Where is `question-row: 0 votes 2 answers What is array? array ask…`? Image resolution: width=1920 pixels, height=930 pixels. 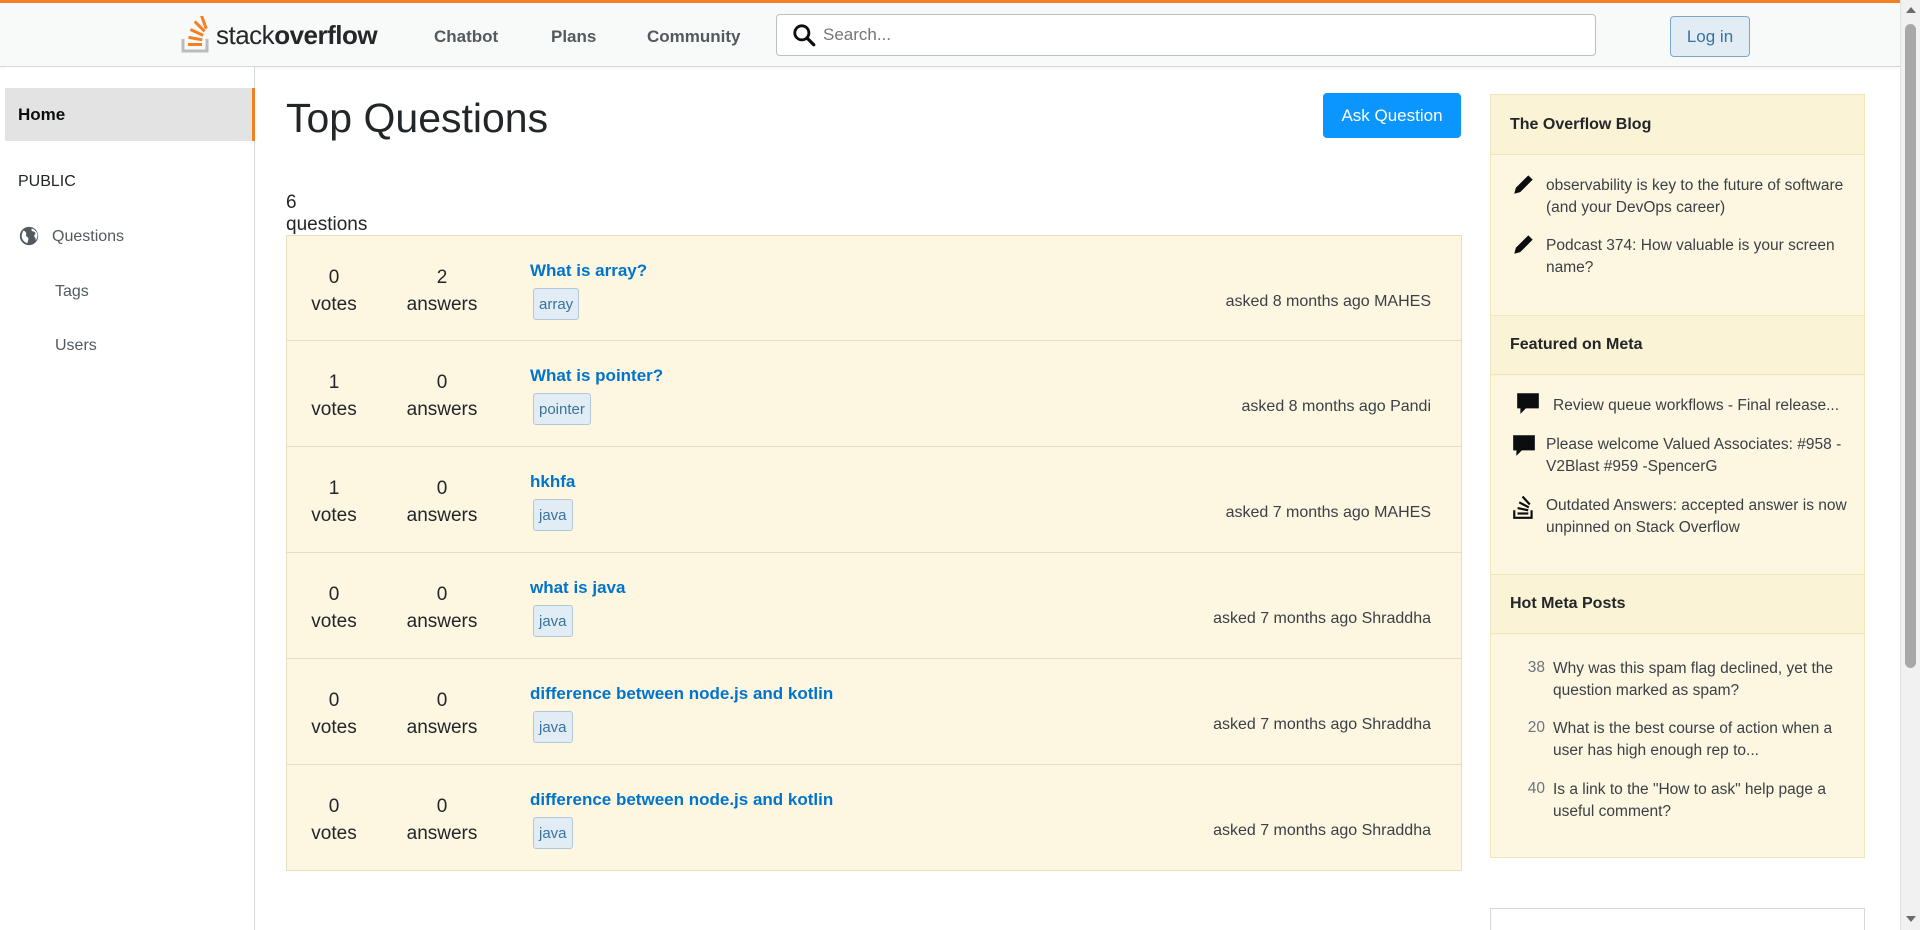
question-row: 0 votes 2 answers What is array? array ask… is located at coordinates (874, 288).